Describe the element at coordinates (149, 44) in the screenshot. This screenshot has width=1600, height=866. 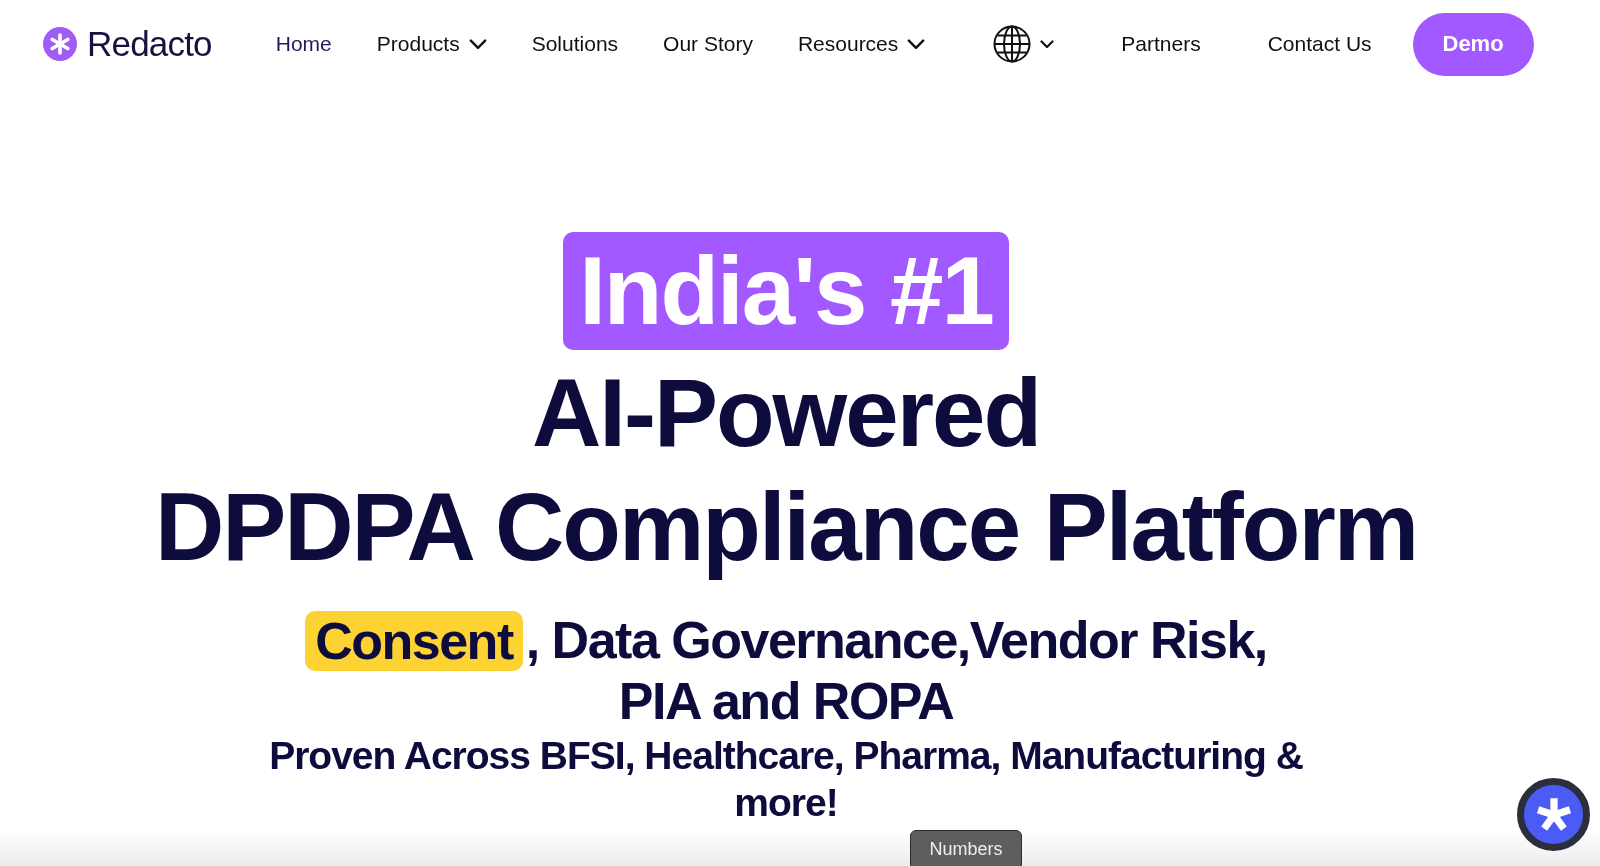
I see `brand-name: Redacto` at that location.